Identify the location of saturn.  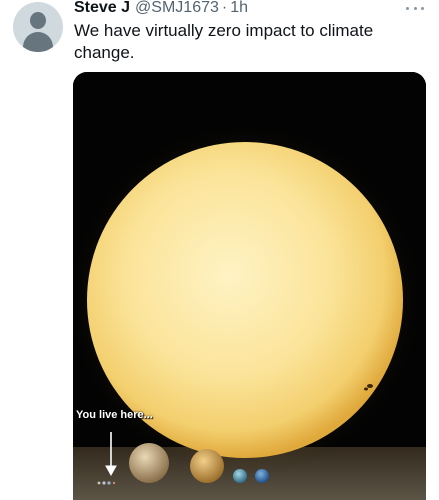
(207, 466).